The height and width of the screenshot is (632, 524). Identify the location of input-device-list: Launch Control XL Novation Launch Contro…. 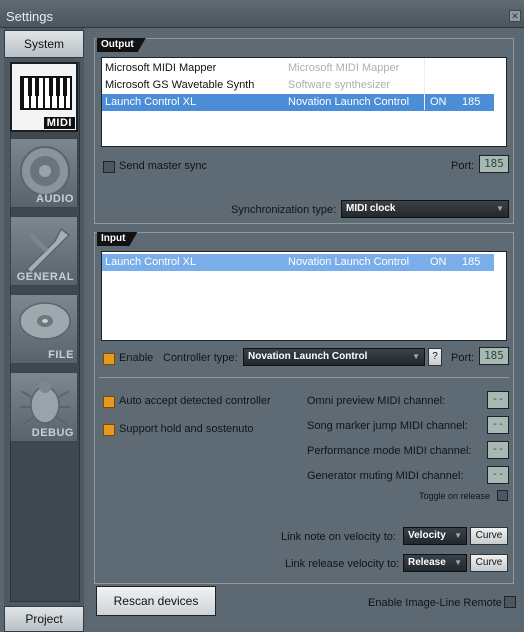
(304, 296).